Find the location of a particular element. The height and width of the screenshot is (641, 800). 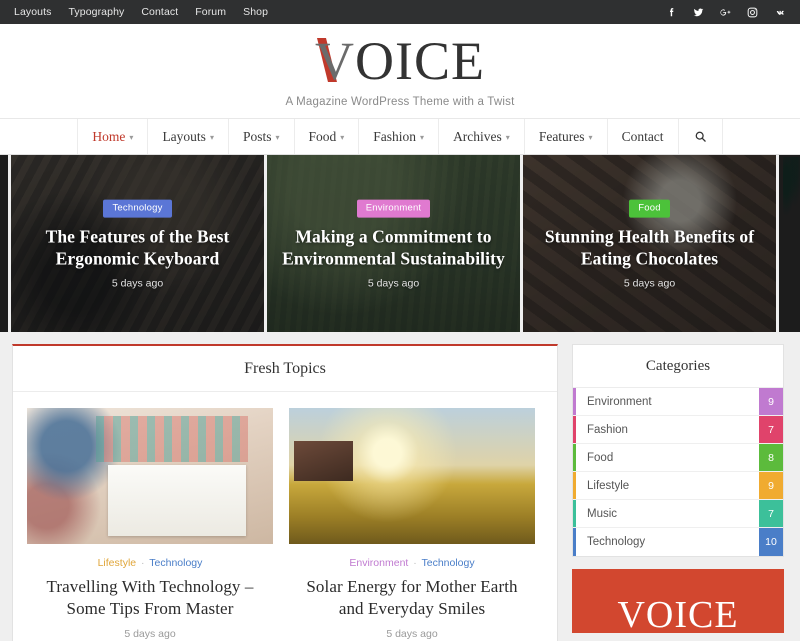

category-row-technology: Technology 10 is located at coordinates (678, 542).